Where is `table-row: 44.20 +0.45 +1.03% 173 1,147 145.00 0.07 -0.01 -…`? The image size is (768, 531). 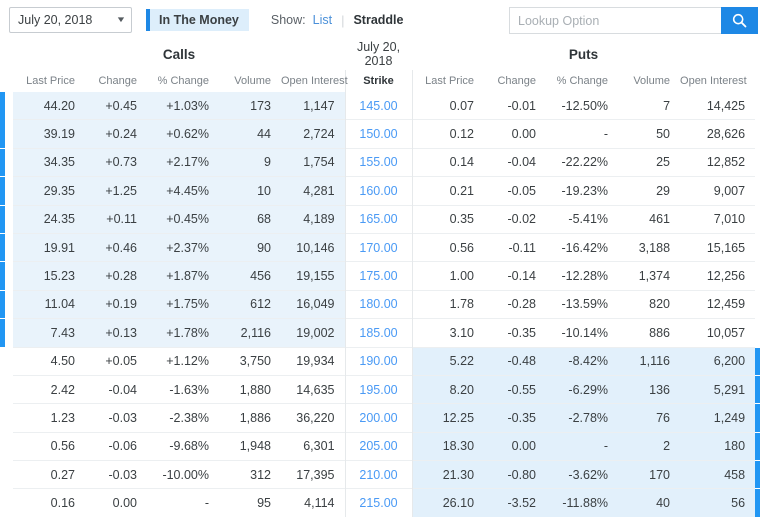 table-row: 44.20 +0.45 +1.03% 173 1,147 145.00 0.07 -0.01 -… is located at coordinates (384, 106).